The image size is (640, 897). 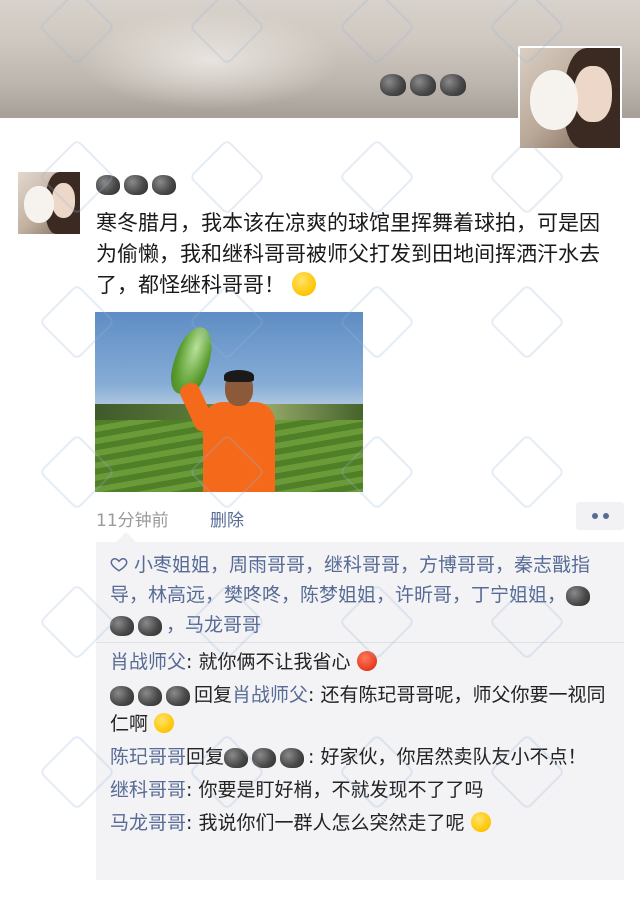 I want to click on comment-item: 陈玘哥哥回复: 好家伙，你居然卖队友小不点！, so click(x=364, y=757).